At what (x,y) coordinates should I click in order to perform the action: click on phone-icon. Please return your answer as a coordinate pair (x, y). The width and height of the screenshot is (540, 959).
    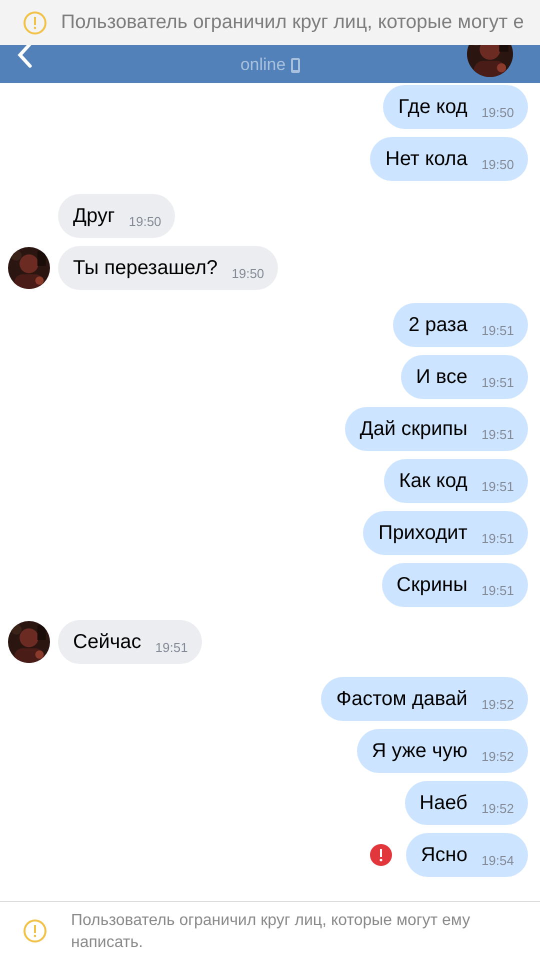
    Looking at the image, I should click on (295, 65).